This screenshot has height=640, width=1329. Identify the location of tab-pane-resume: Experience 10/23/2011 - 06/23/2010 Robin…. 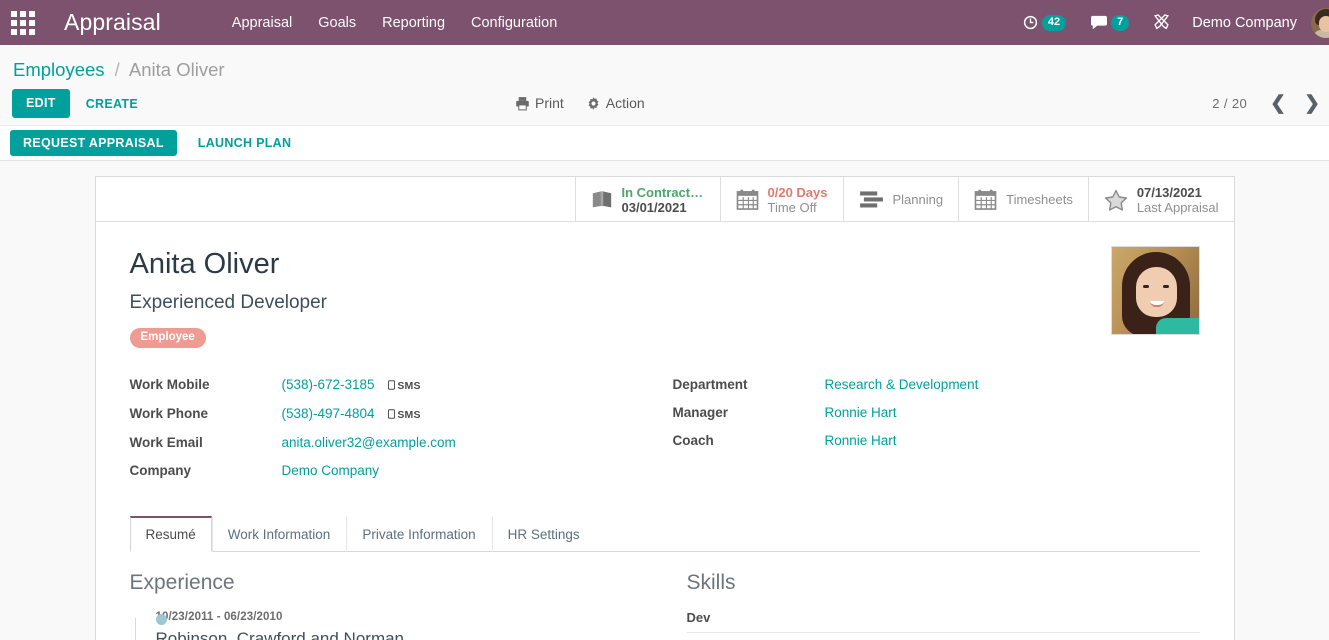
(665, 596).